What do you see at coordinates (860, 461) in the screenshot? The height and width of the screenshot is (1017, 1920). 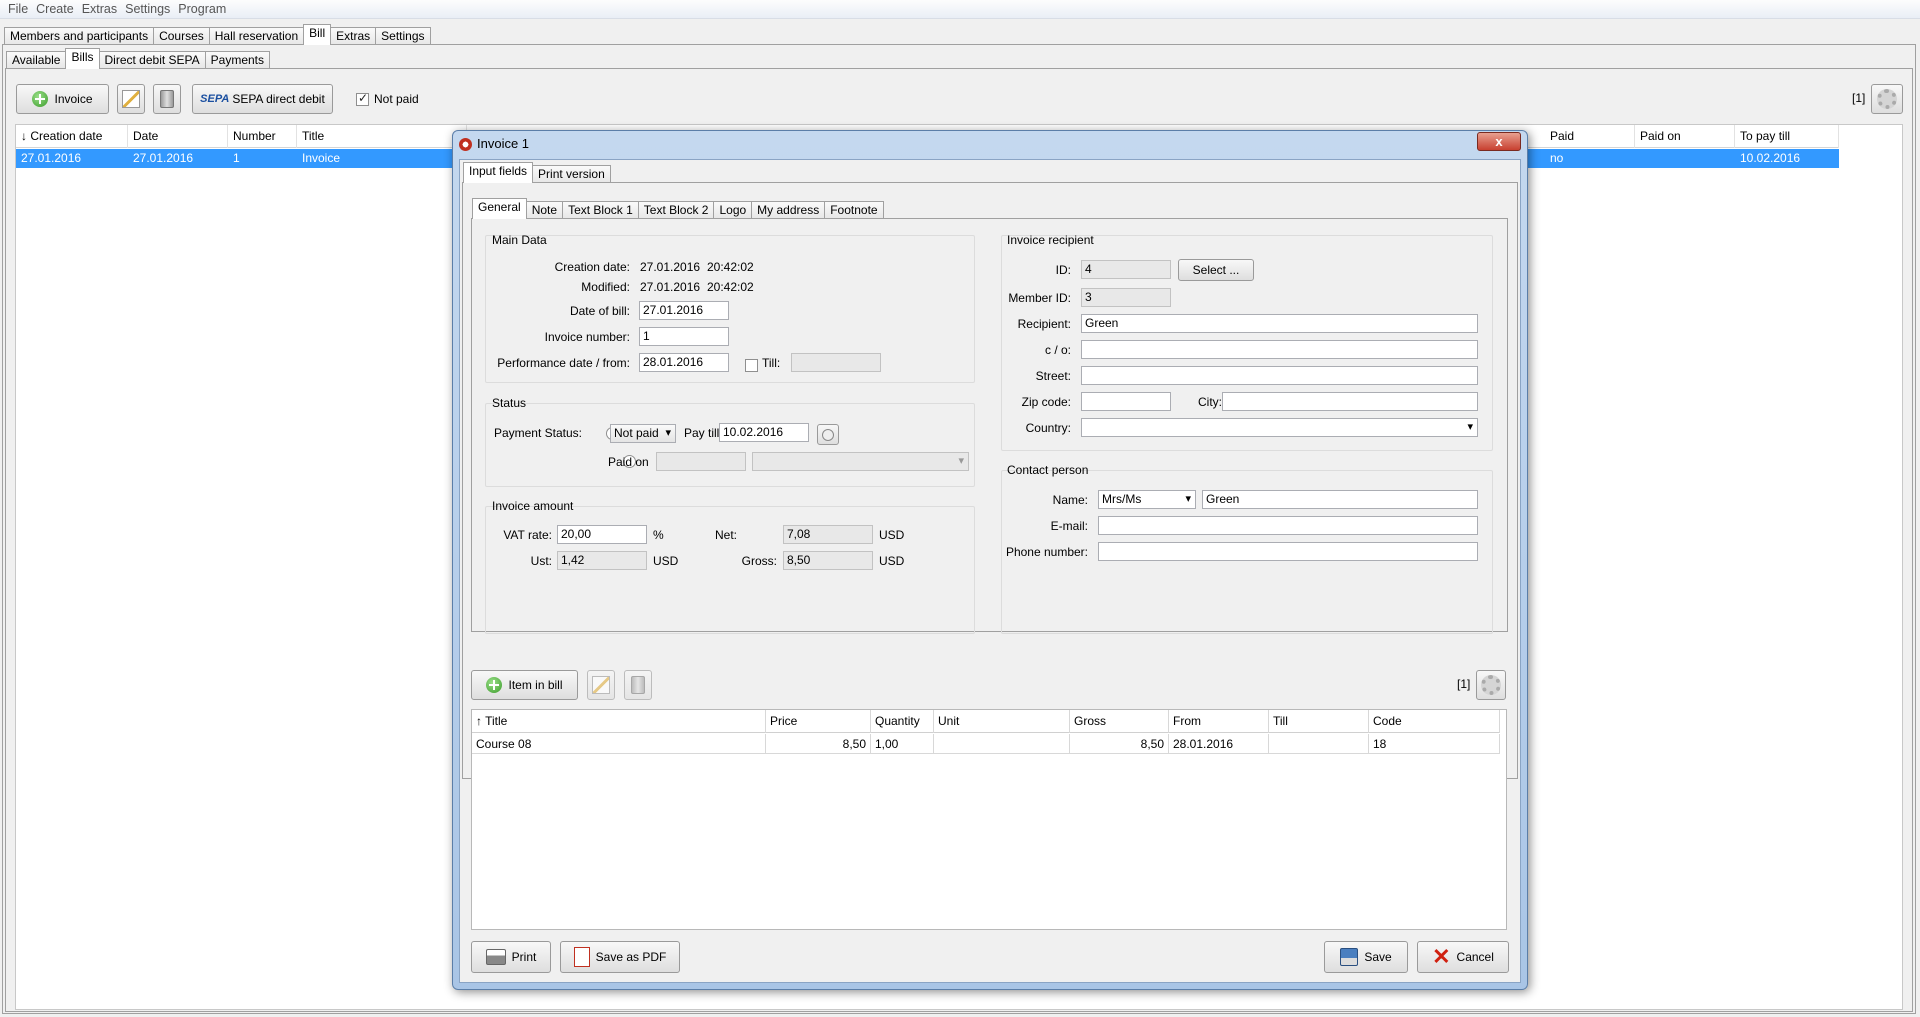 I see `paid-on-method-select` at bounding box center [860, 461].